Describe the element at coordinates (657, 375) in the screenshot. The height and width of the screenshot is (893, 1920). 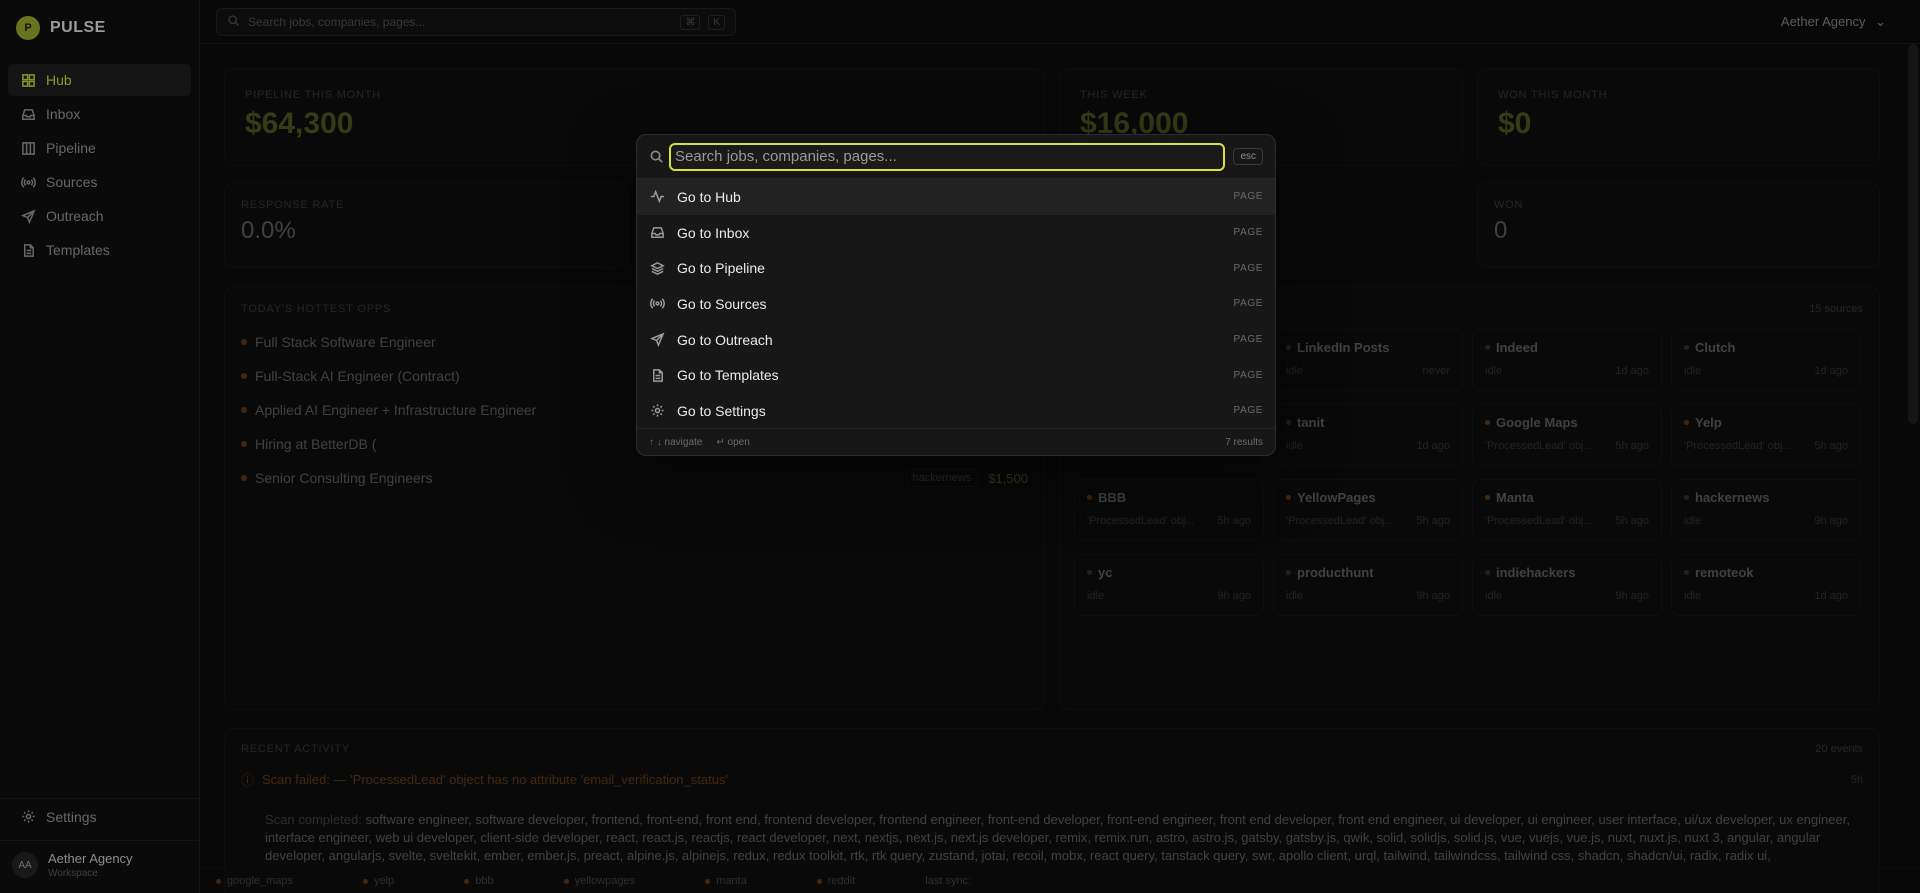
I see `file-icon` at that location.